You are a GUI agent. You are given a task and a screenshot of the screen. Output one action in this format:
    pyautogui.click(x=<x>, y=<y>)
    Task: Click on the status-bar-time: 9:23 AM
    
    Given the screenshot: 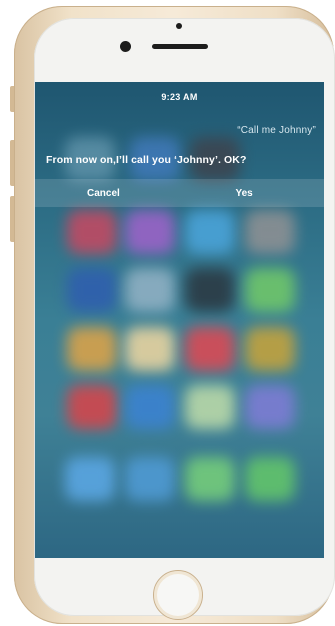 What is the action you would take?
    pyautogui.click(x=179, y=97)
    